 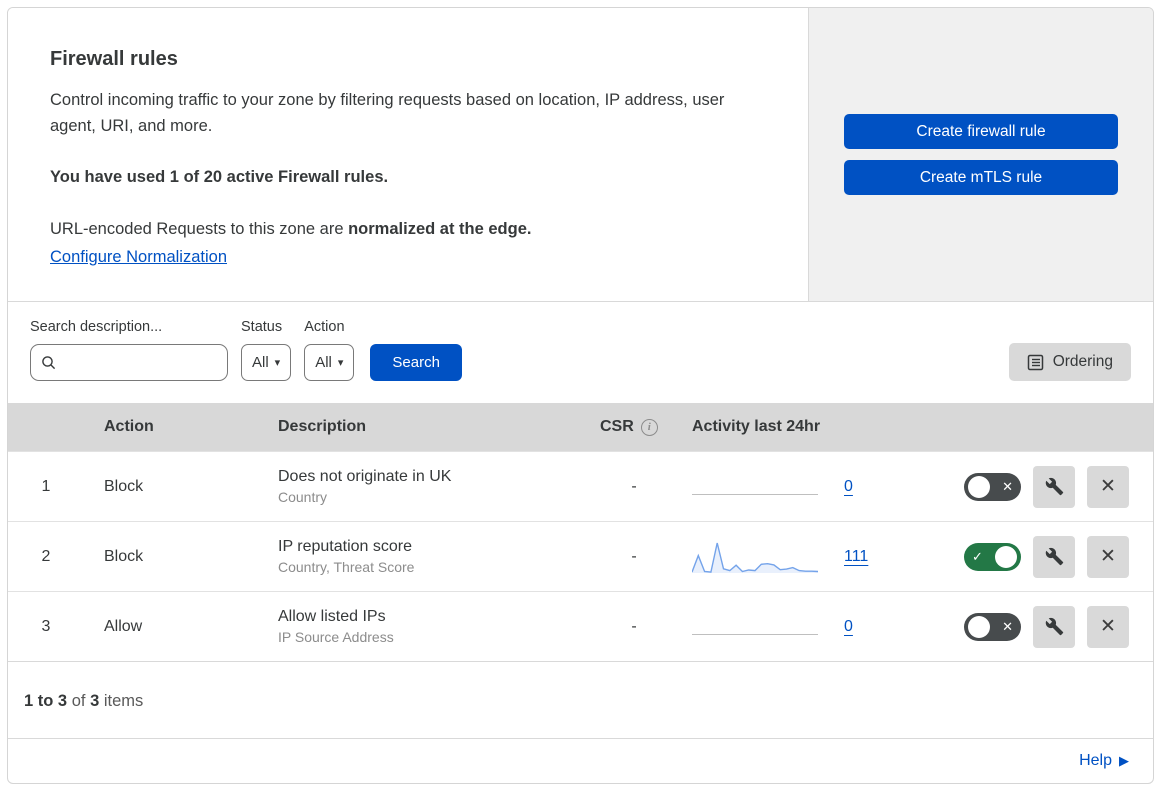 What do you see at coordinates (46, 556) in the screenshot?
I see `rule-priority: 2` at bounding box center [46, 556].